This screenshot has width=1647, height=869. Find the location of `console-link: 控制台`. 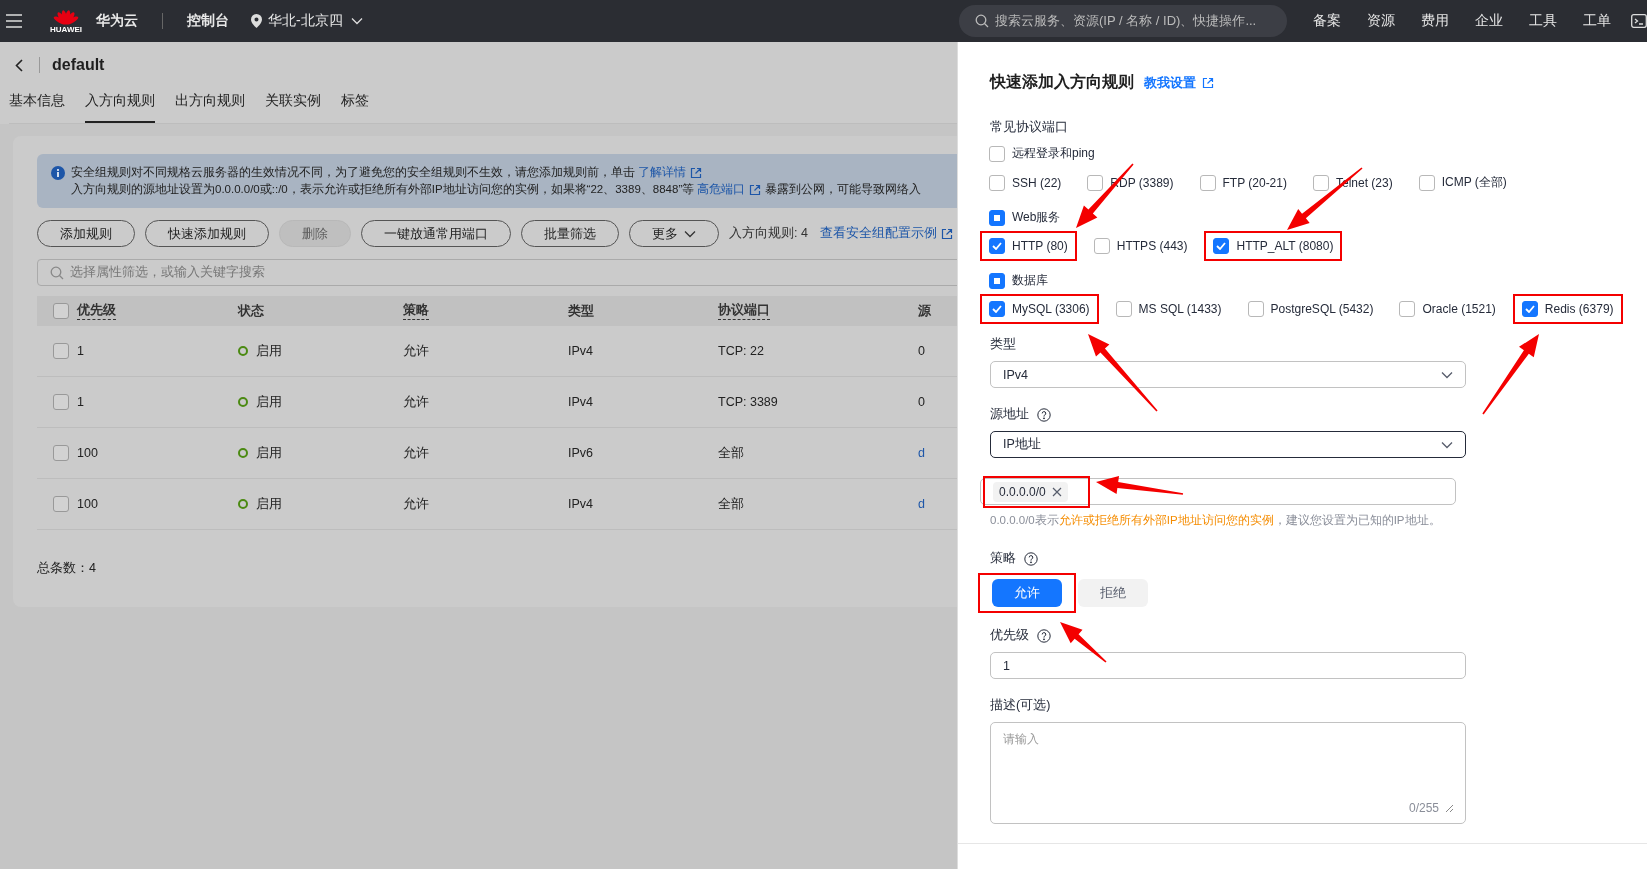

console-link: 控制台 is located at coordinates (208, 21).